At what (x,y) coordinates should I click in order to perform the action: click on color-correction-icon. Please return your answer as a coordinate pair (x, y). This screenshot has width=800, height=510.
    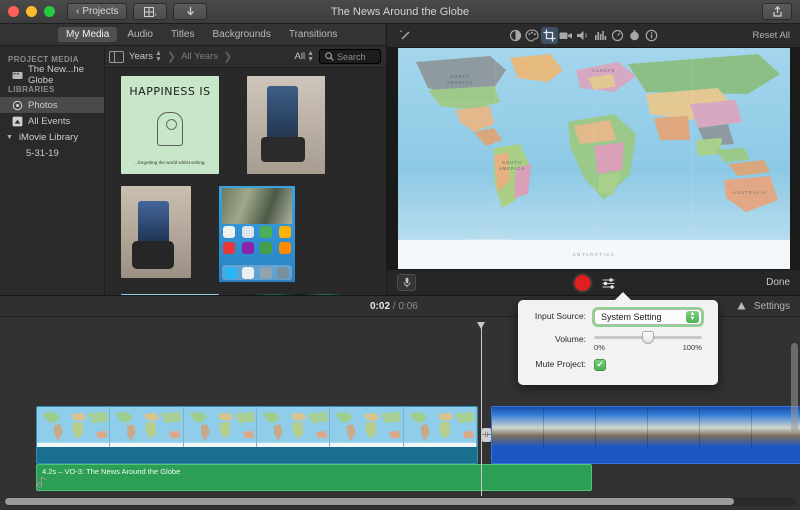
    Looking at the image, I should click on (532, 35).